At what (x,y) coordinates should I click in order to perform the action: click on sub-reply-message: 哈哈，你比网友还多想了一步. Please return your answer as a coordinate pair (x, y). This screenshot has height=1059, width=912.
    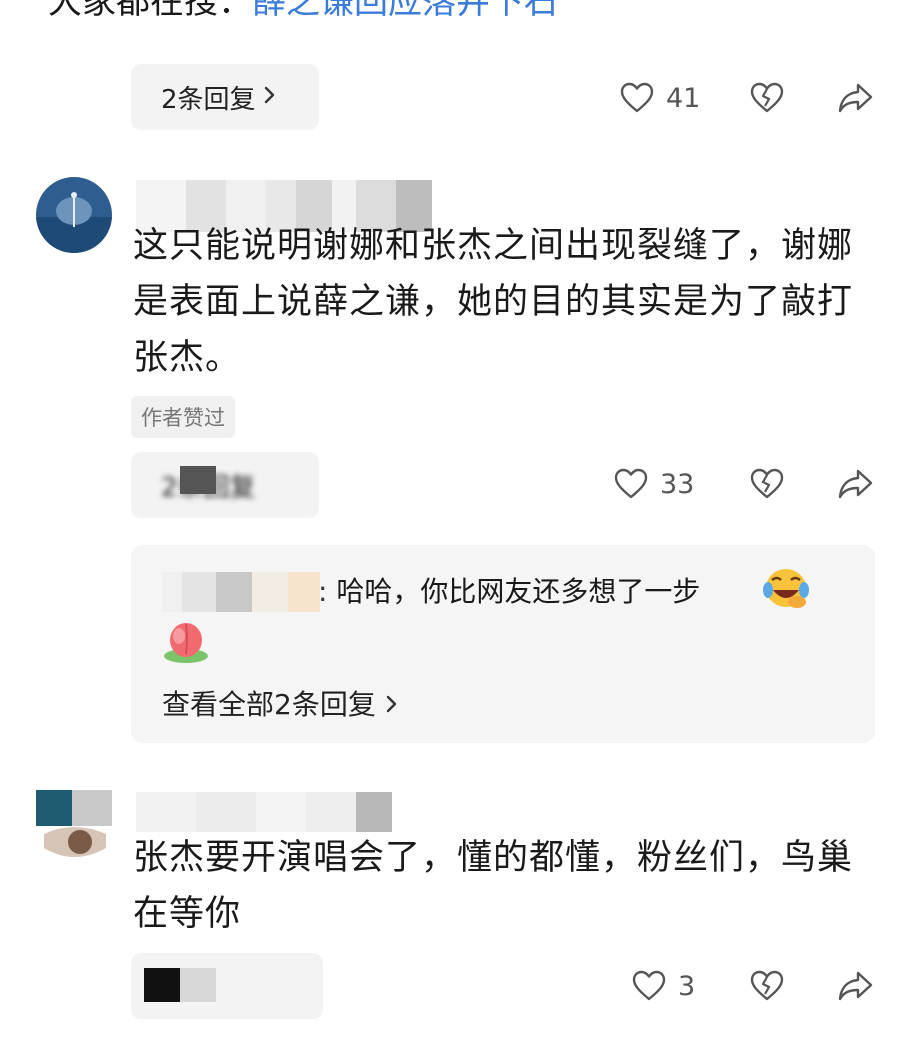
    Looking at the image, I should click on (518, 591).